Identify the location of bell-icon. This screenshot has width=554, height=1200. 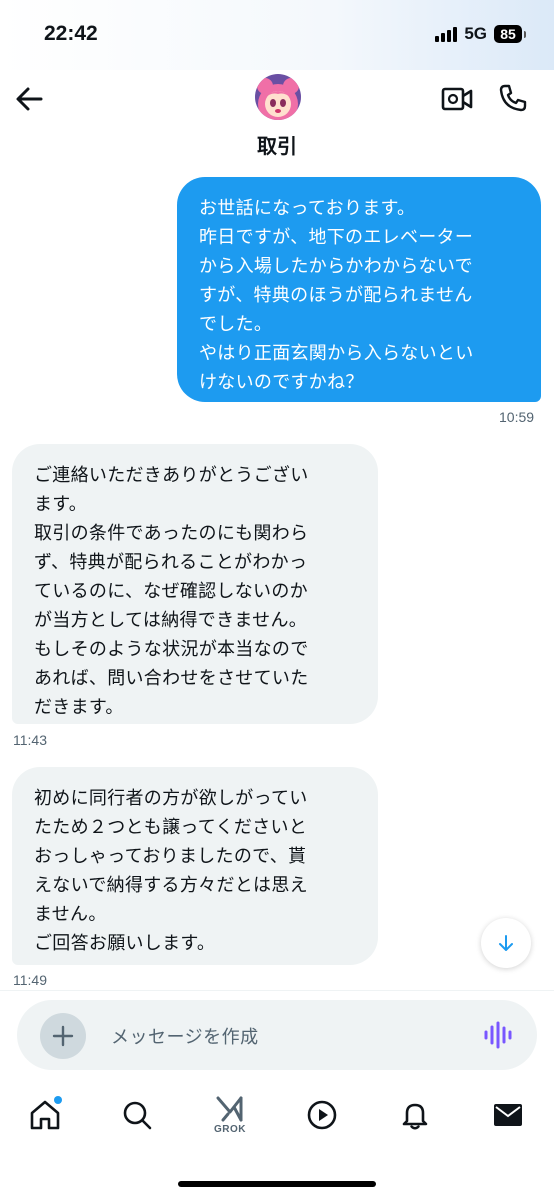
(415, 1116).